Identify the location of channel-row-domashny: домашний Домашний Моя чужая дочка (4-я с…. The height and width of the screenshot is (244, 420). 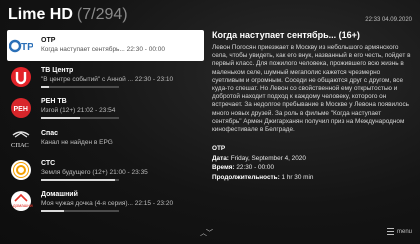
(105, 200).